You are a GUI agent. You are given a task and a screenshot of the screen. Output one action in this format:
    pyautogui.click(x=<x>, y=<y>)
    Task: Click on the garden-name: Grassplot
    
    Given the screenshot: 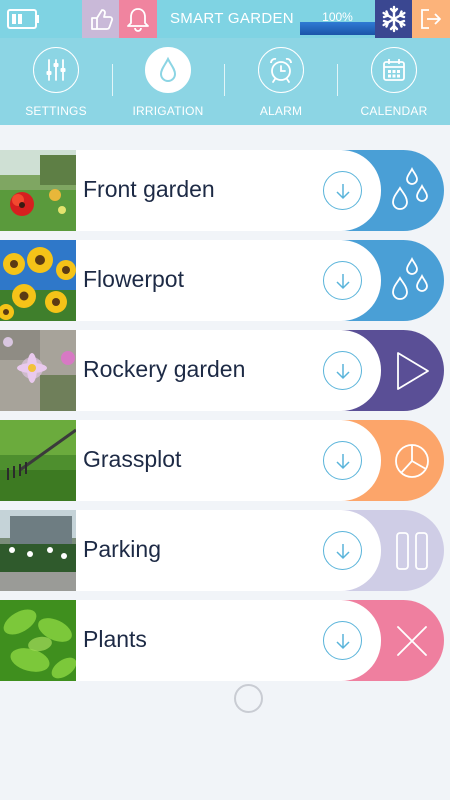 What is the action you would take?
    pyautogui.click(x=132, y=459)
    